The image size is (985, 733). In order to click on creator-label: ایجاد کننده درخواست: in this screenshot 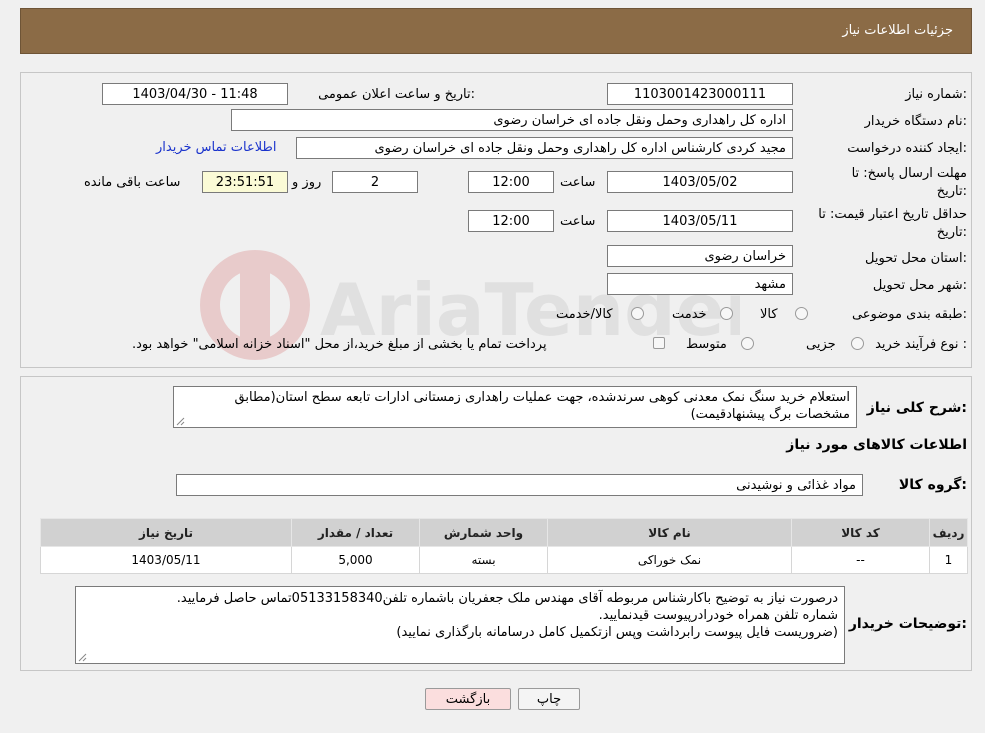, I will do `click(907, 148)`.